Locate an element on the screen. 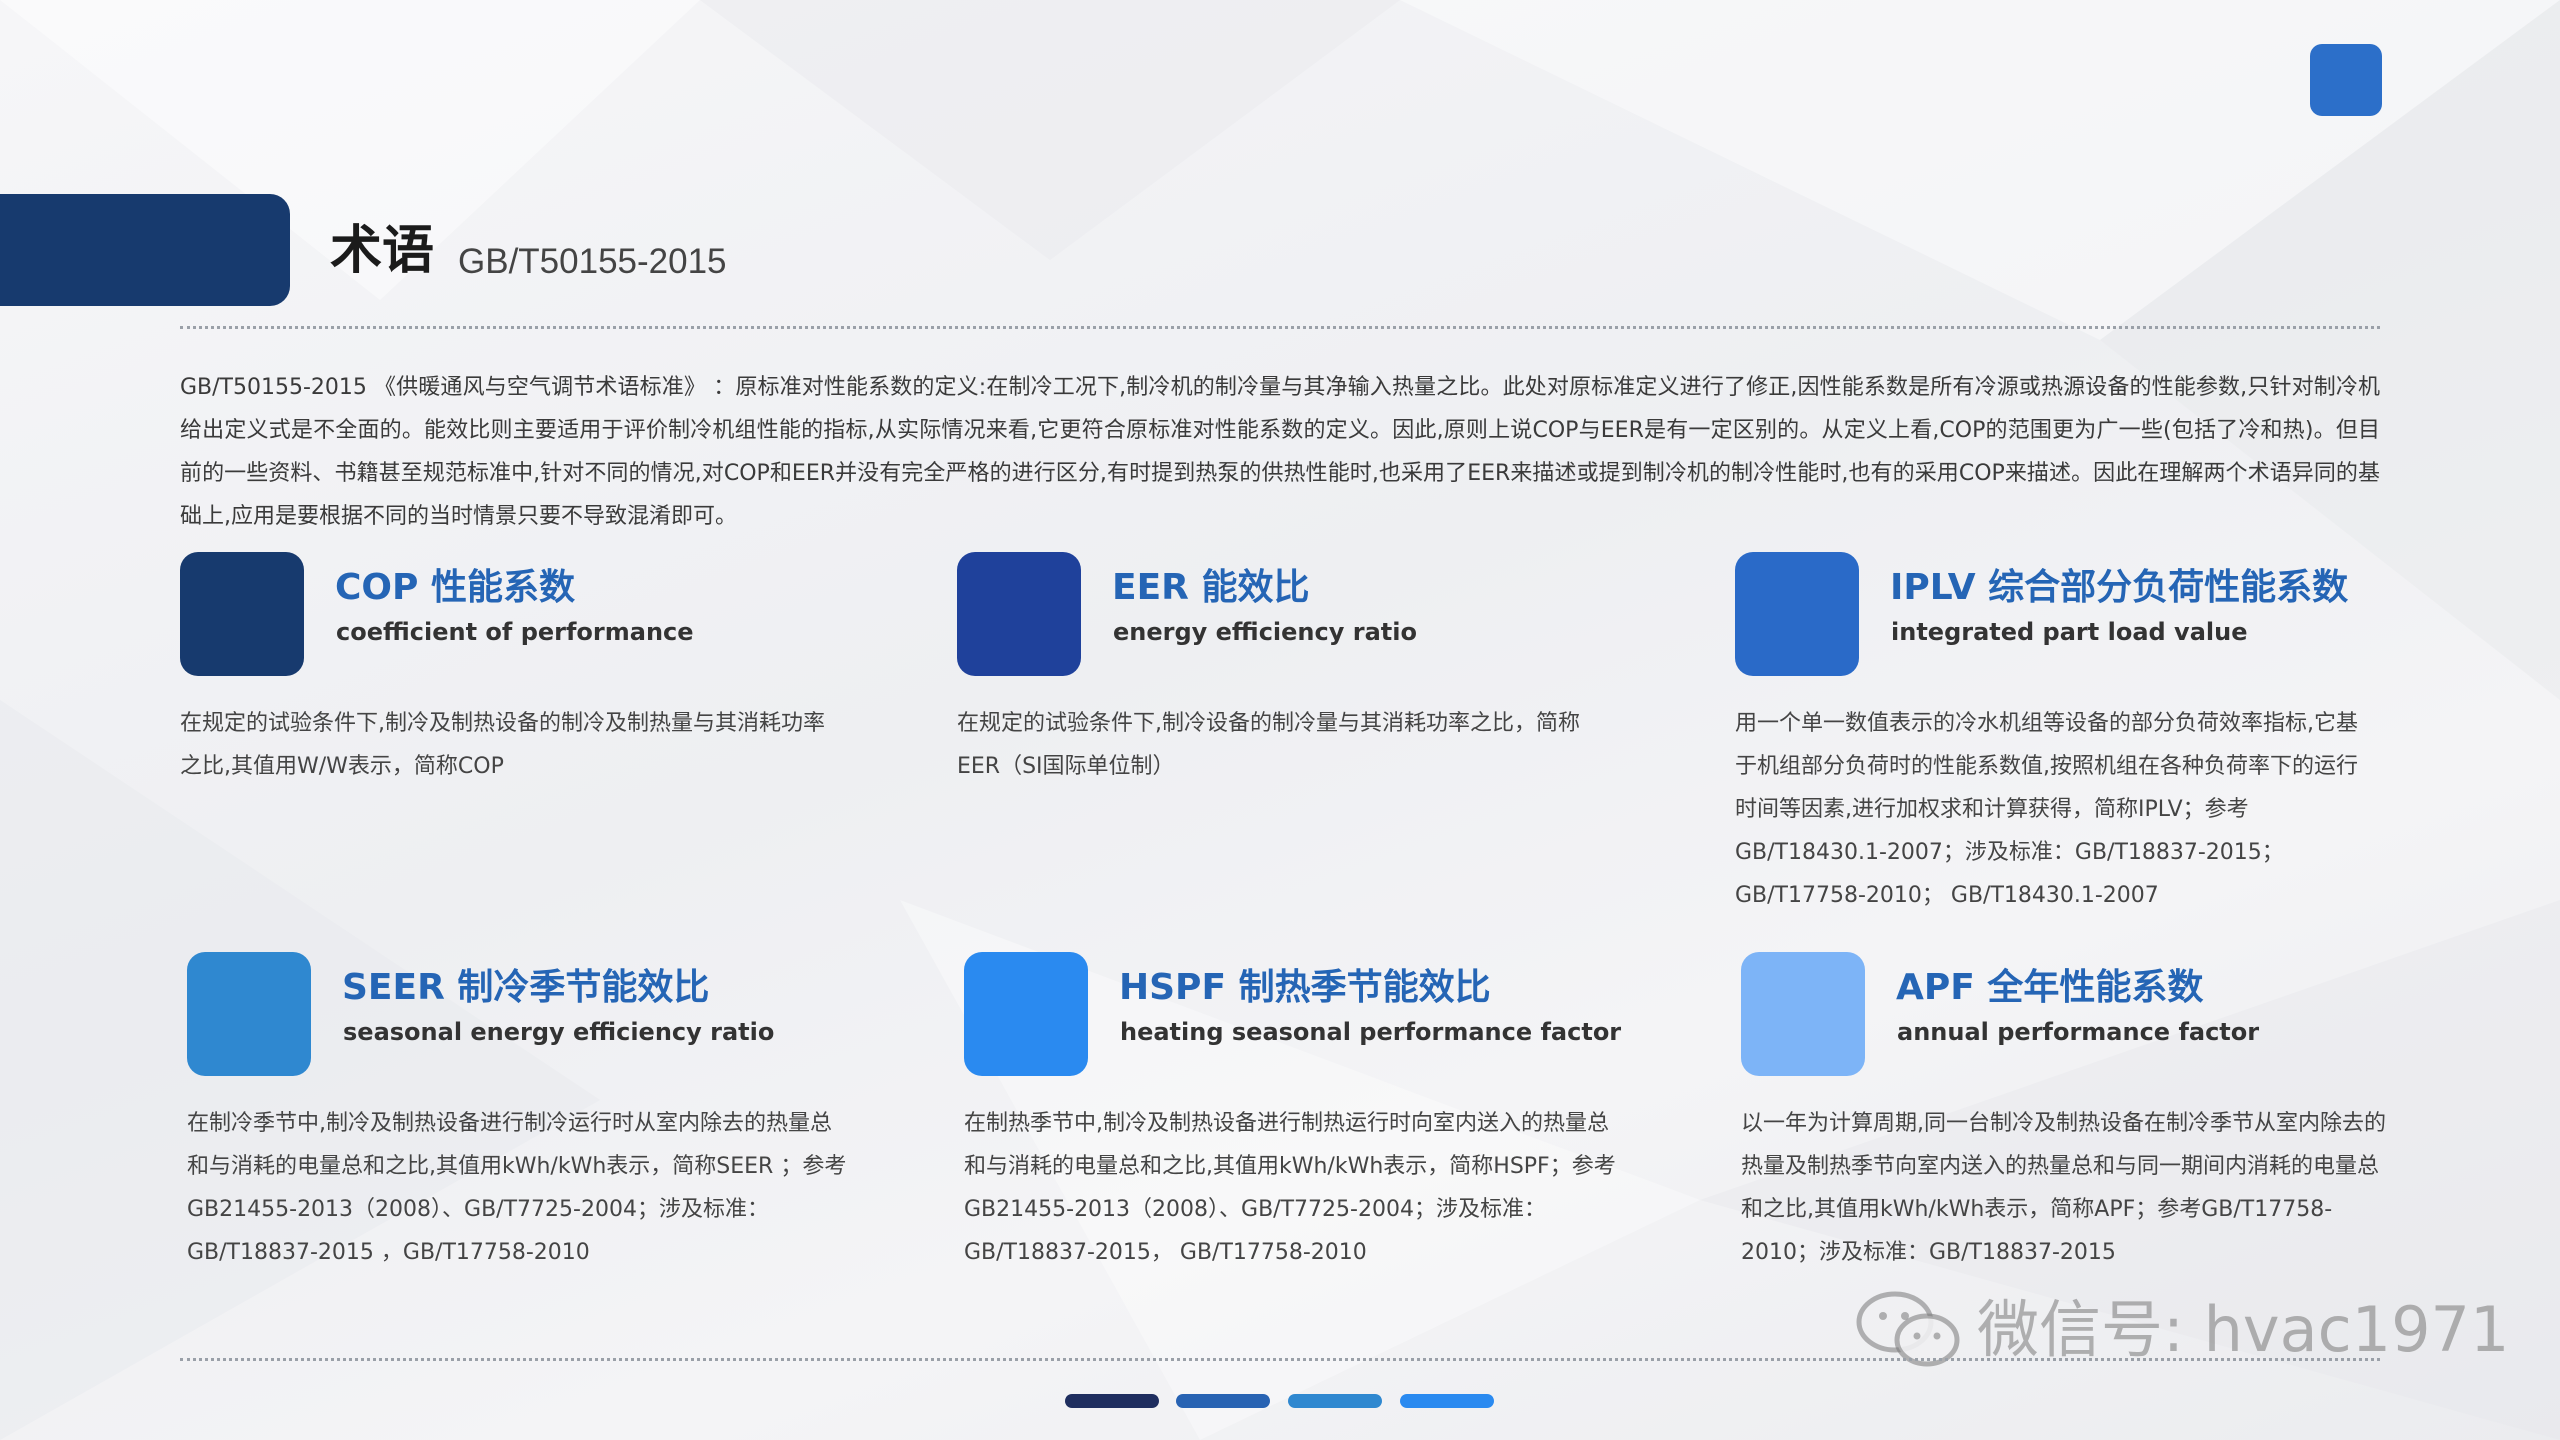  cop-square-icon is located at coordinates (242, 614).